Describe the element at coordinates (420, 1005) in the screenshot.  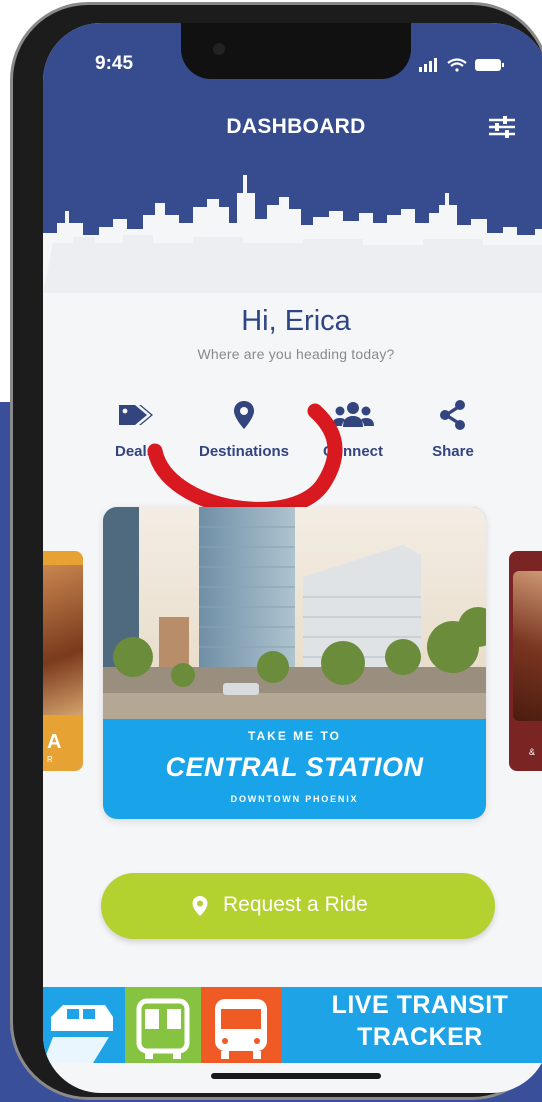
I see `transit-title-line1: LIVE TRANSIT` at that location.